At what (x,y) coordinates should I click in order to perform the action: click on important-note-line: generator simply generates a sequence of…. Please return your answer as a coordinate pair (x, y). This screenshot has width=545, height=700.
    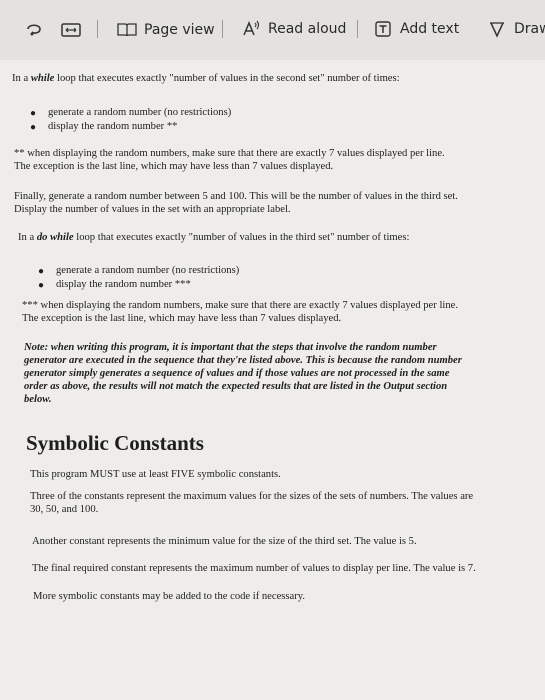
    Looking at the image, I should click on (237, 373).